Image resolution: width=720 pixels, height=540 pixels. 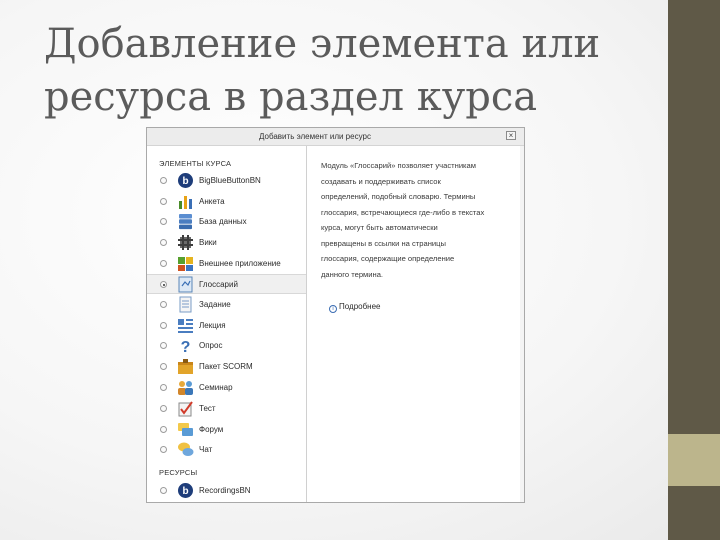 What do you see at coordinates (322, 44) in the screenshot?
I see `slide-title-line-1: Добавление элемента или` at bounding box center [322, 44].